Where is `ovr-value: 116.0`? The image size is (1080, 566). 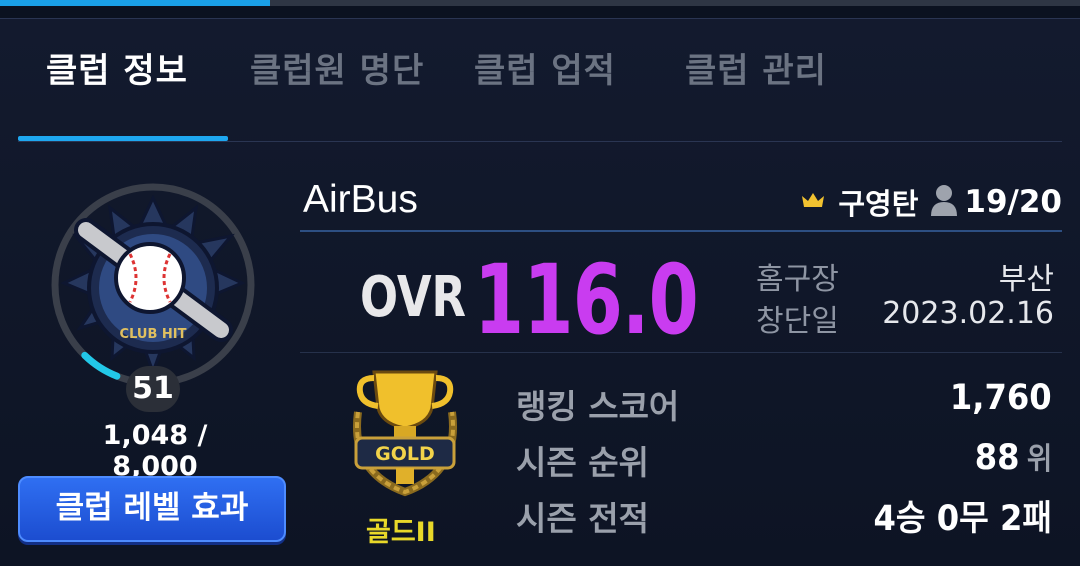
ovr-value: 116.0 is located at coordinates (586, 300).